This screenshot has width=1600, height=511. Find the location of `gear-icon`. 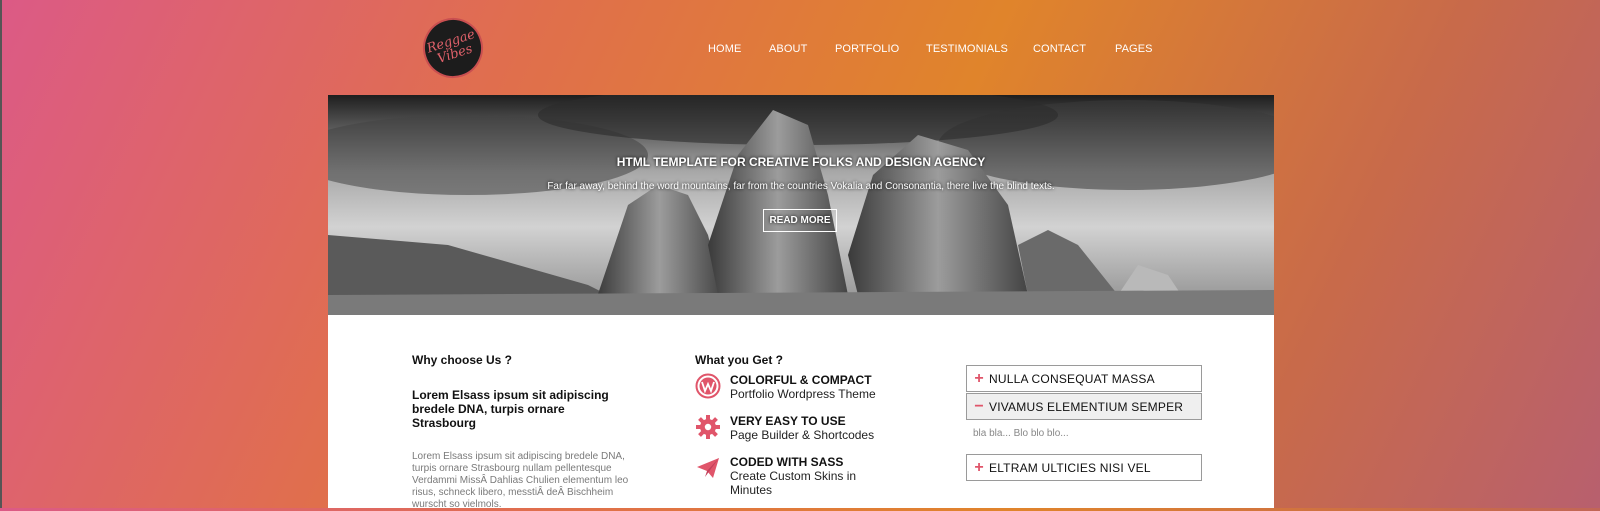

gear-icon is located at coordinates (708, 427).